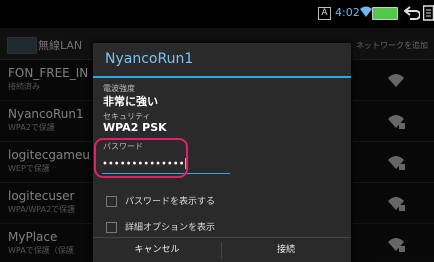  I want to click on status-bar: A 4:02, so click(217, 14).